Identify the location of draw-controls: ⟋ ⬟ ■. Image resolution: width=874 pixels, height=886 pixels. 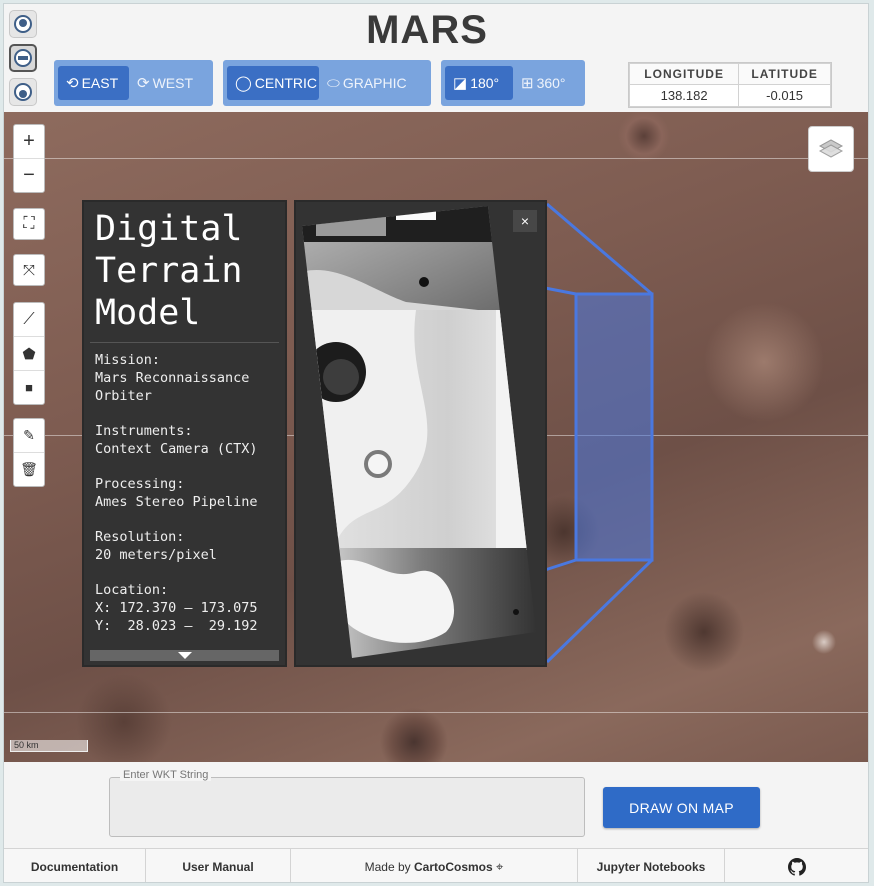
(29, 353).